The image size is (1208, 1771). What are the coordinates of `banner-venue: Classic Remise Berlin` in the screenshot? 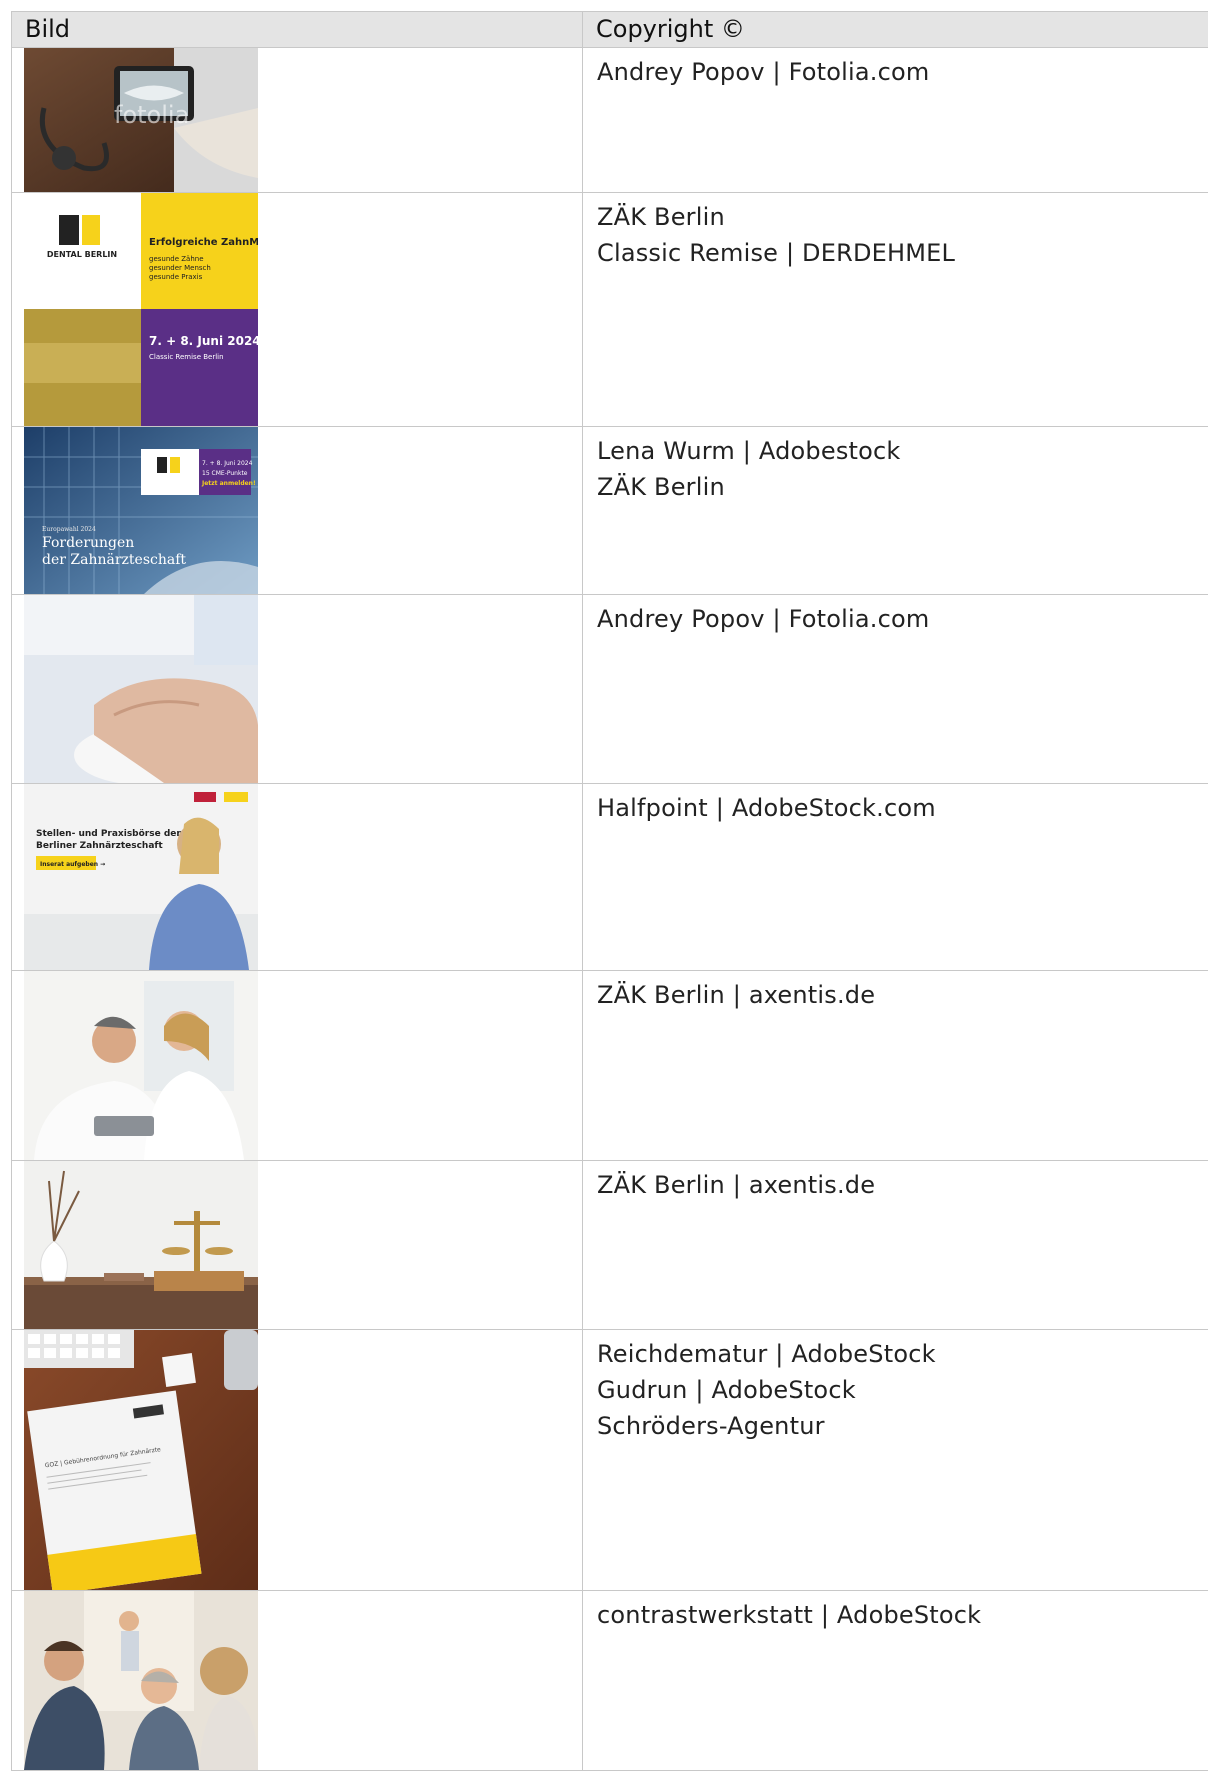 It's located at (186, 357).